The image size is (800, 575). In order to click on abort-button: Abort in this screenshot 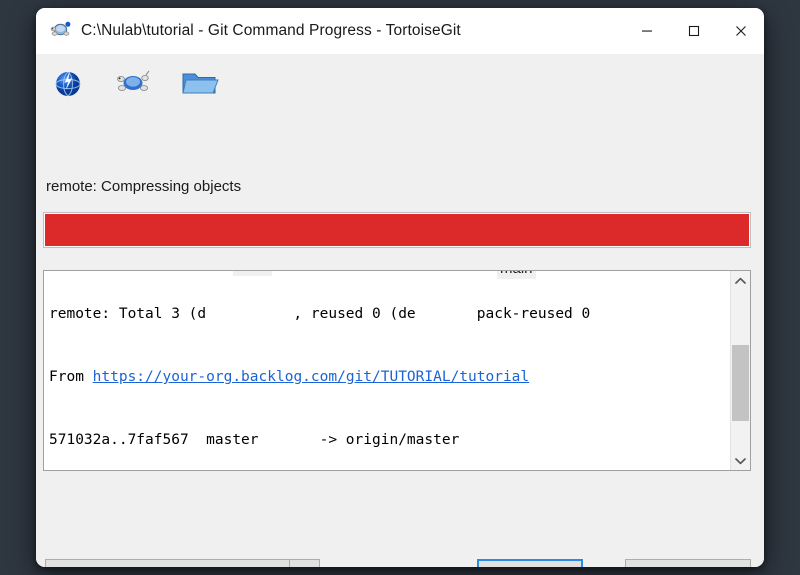, I will do `click(688, 563)`.